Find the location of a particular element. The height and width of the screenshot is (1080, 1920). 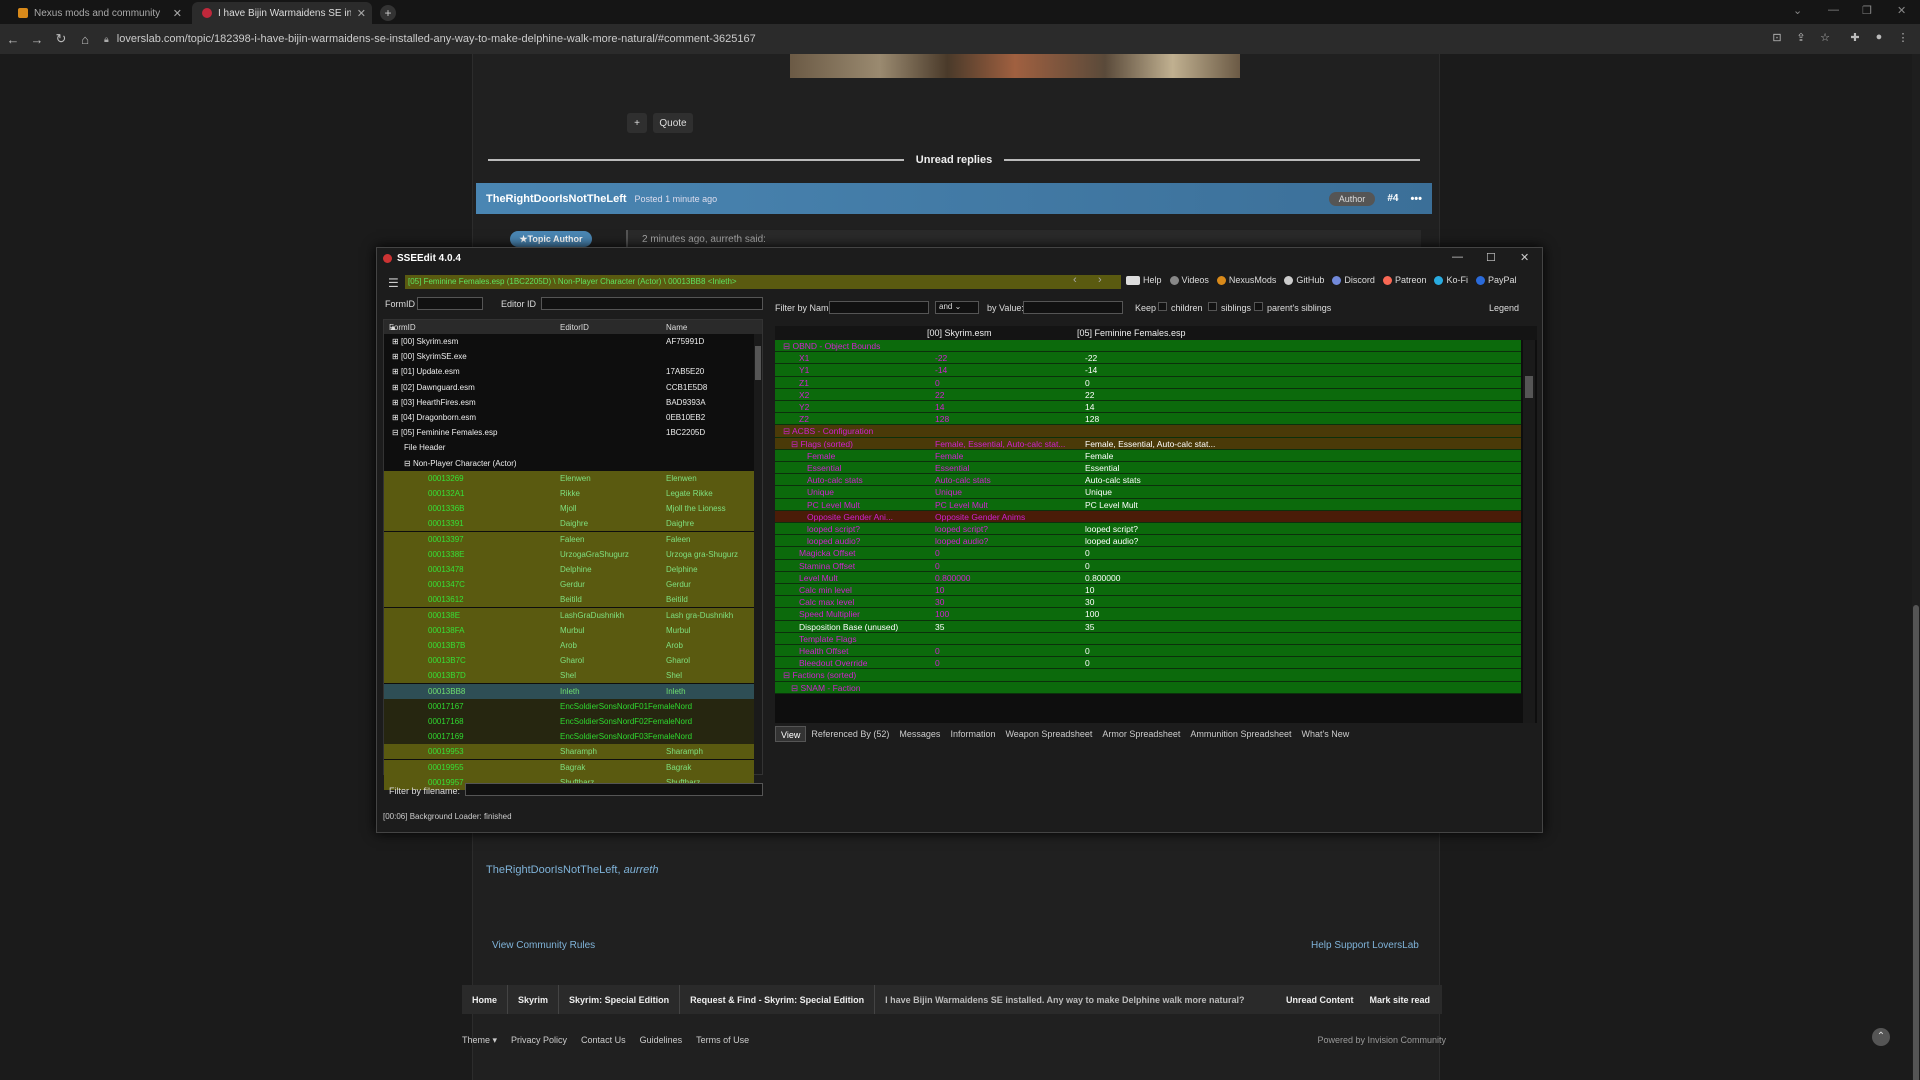

breadcrumb-request-find: Request & Find - Skyrim: Special Edition is located at coordinates (778, 999).